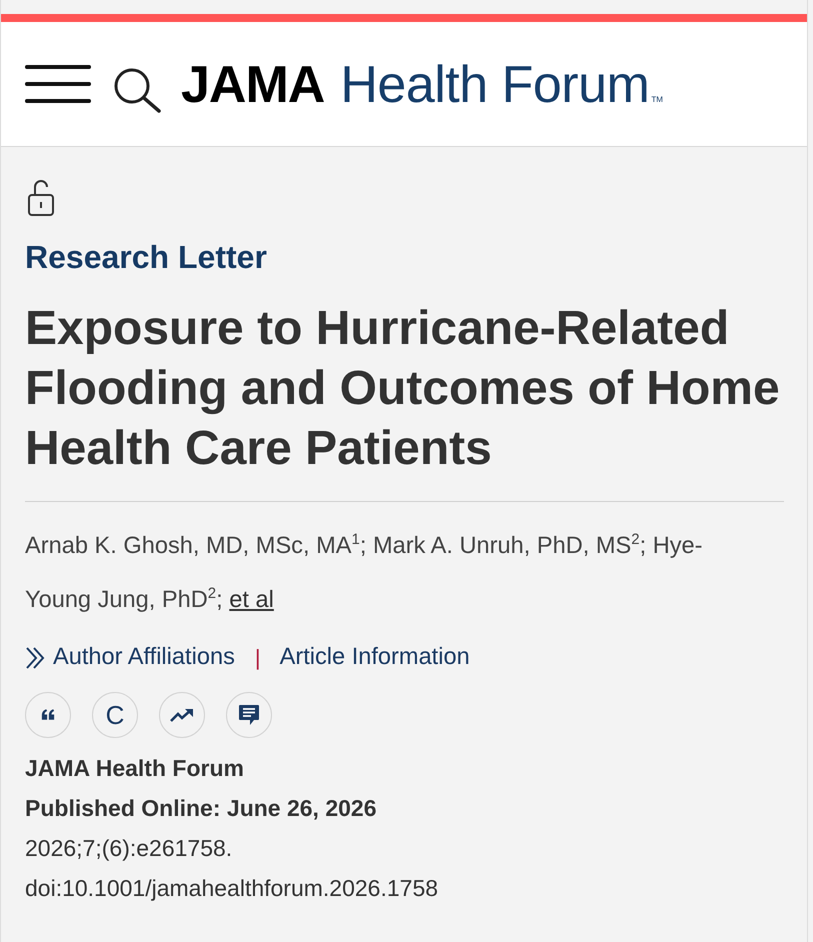  Describe the element at coordinates (137, 90) in the screenshot. I see `search-icon` at that location.